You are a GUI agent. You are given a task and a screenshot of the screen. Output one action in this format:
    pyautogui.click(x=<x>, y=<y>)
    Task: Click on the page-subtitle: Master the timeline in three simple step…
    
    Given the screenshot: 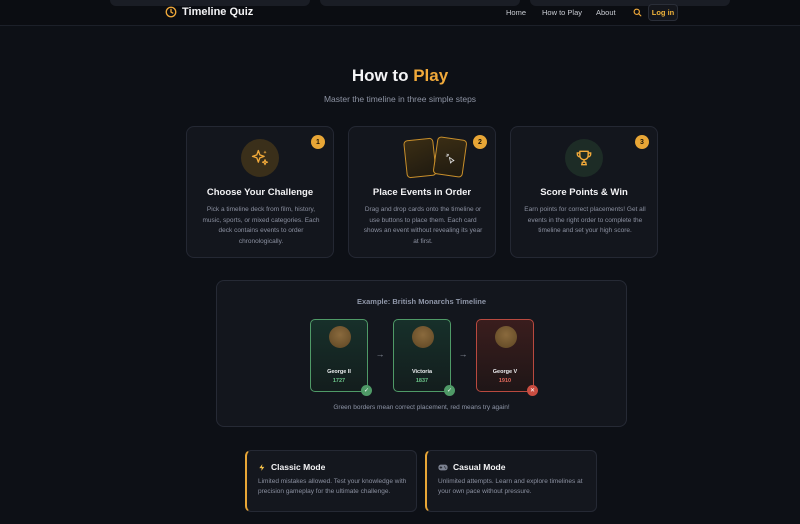 What is the action you would take?
    pyautogui.click(x=400, y=99)
    